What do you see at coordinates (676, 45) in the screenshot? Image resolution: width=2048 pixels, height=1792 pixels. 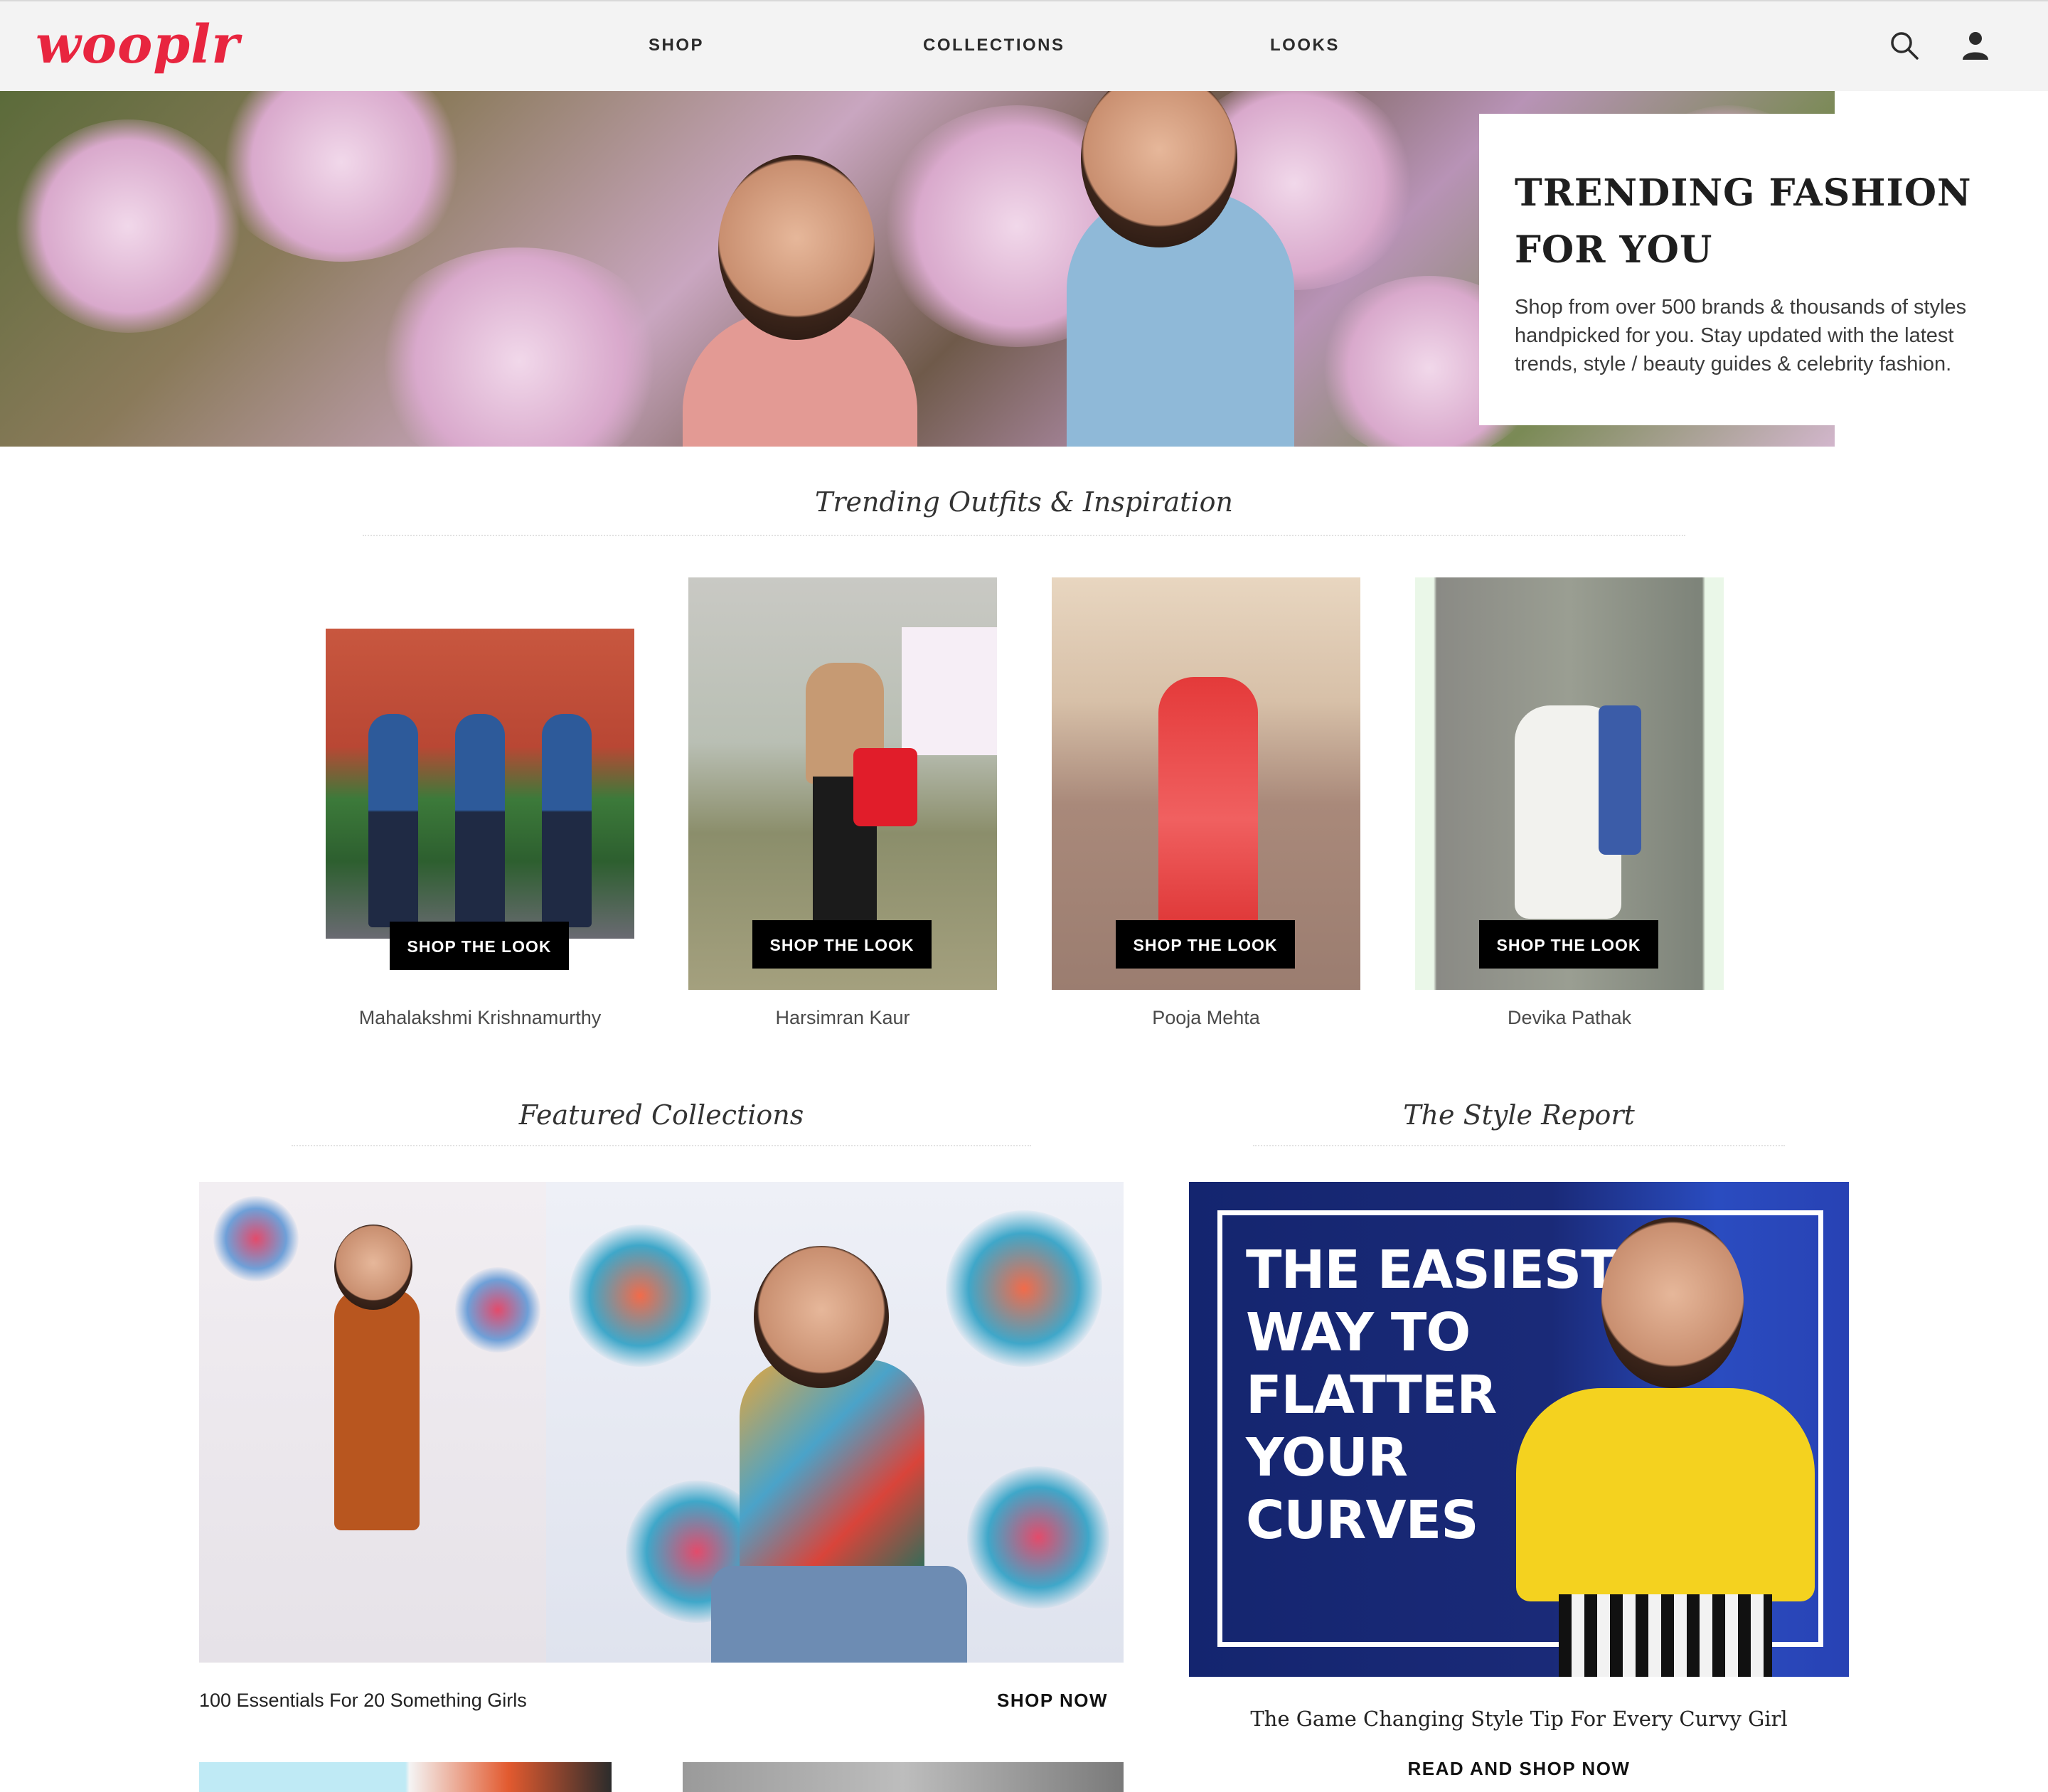 I see `nav-shop: SHOP` at bounding box center [676, 45].